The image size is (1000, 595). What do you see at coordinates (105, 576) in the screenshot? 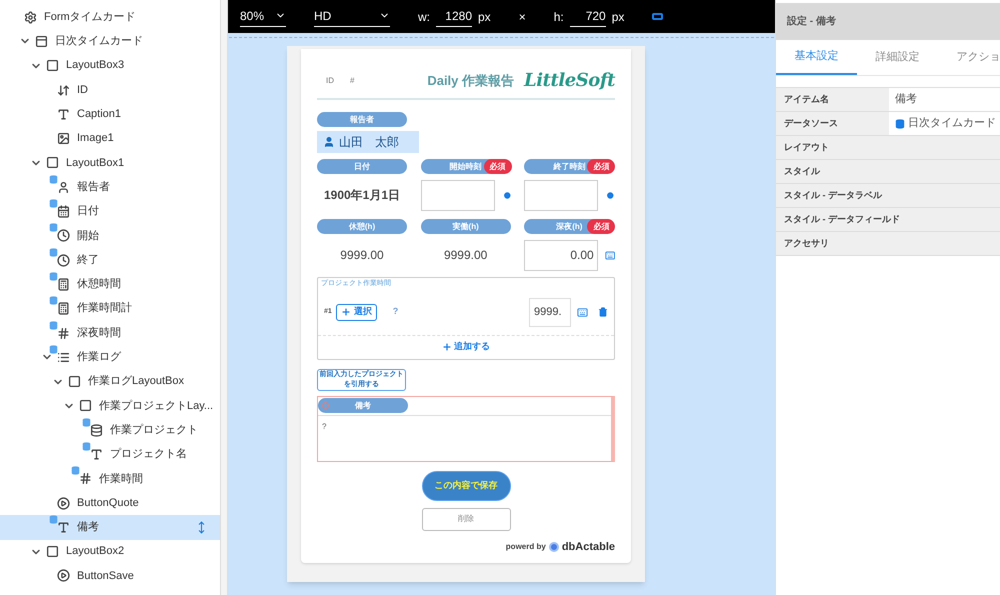
I see `tree-label: ButtonSave` at bounding box center [105, 576].